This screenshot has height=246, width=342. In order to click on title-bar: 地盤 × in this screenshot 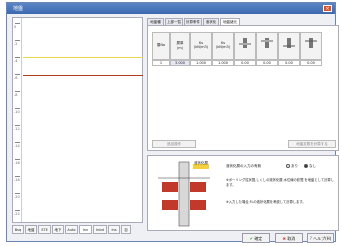, I will do `click(171, 8)`.